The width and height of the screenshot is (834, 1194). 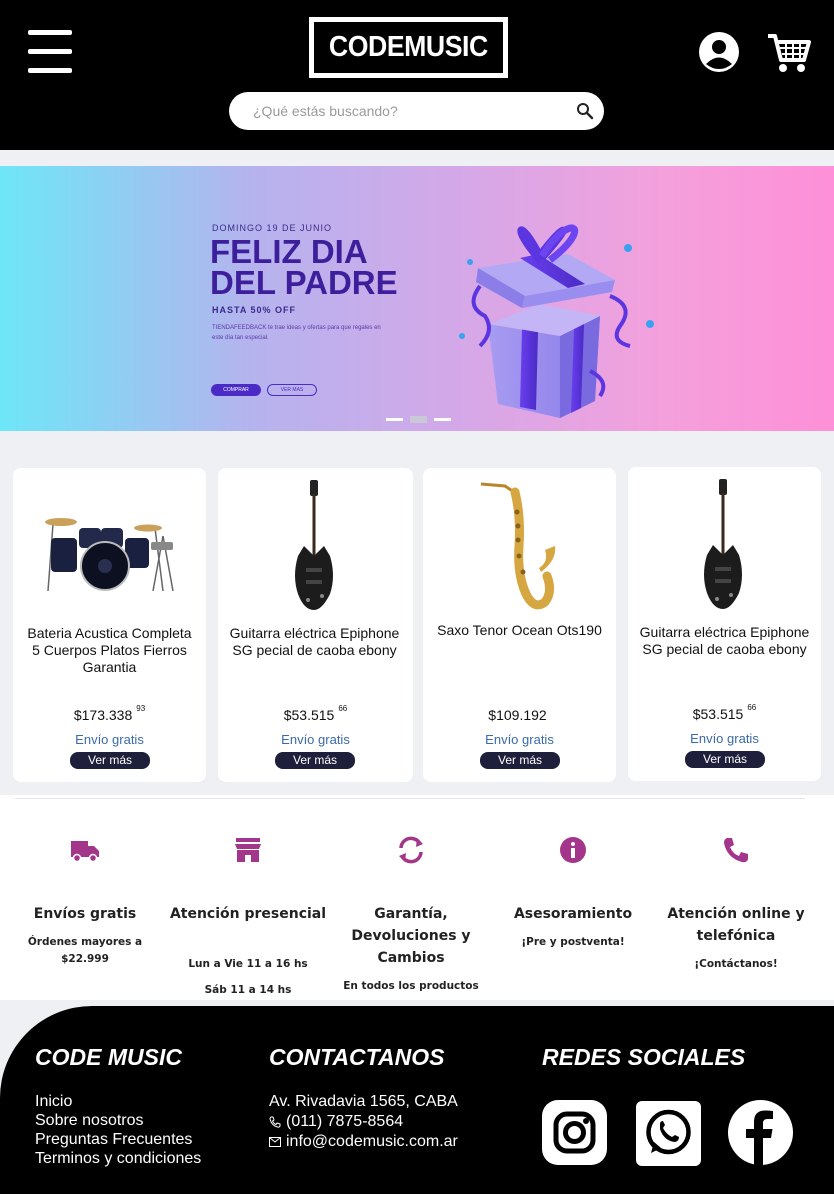 I want to click on feature-title: Atención presencial, so click(x=248, y=914).